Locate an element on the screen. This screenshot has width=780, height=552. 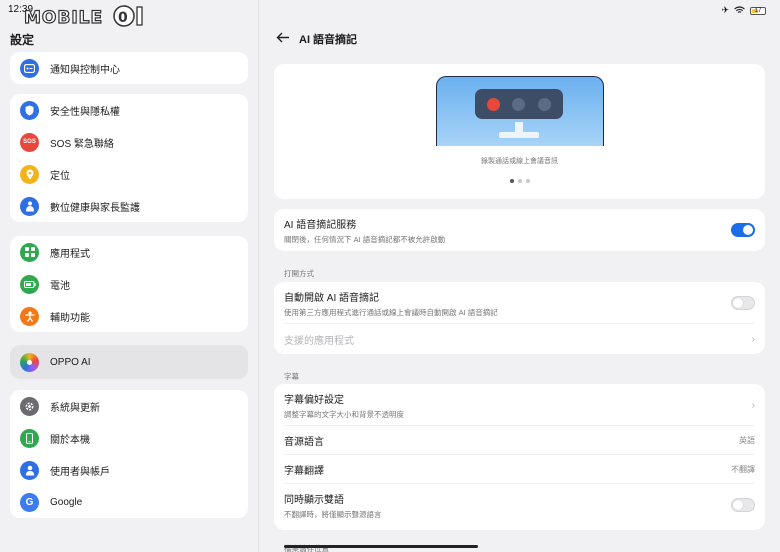
sidebar-item-label: 定位 is located at coordinates (60, 176).